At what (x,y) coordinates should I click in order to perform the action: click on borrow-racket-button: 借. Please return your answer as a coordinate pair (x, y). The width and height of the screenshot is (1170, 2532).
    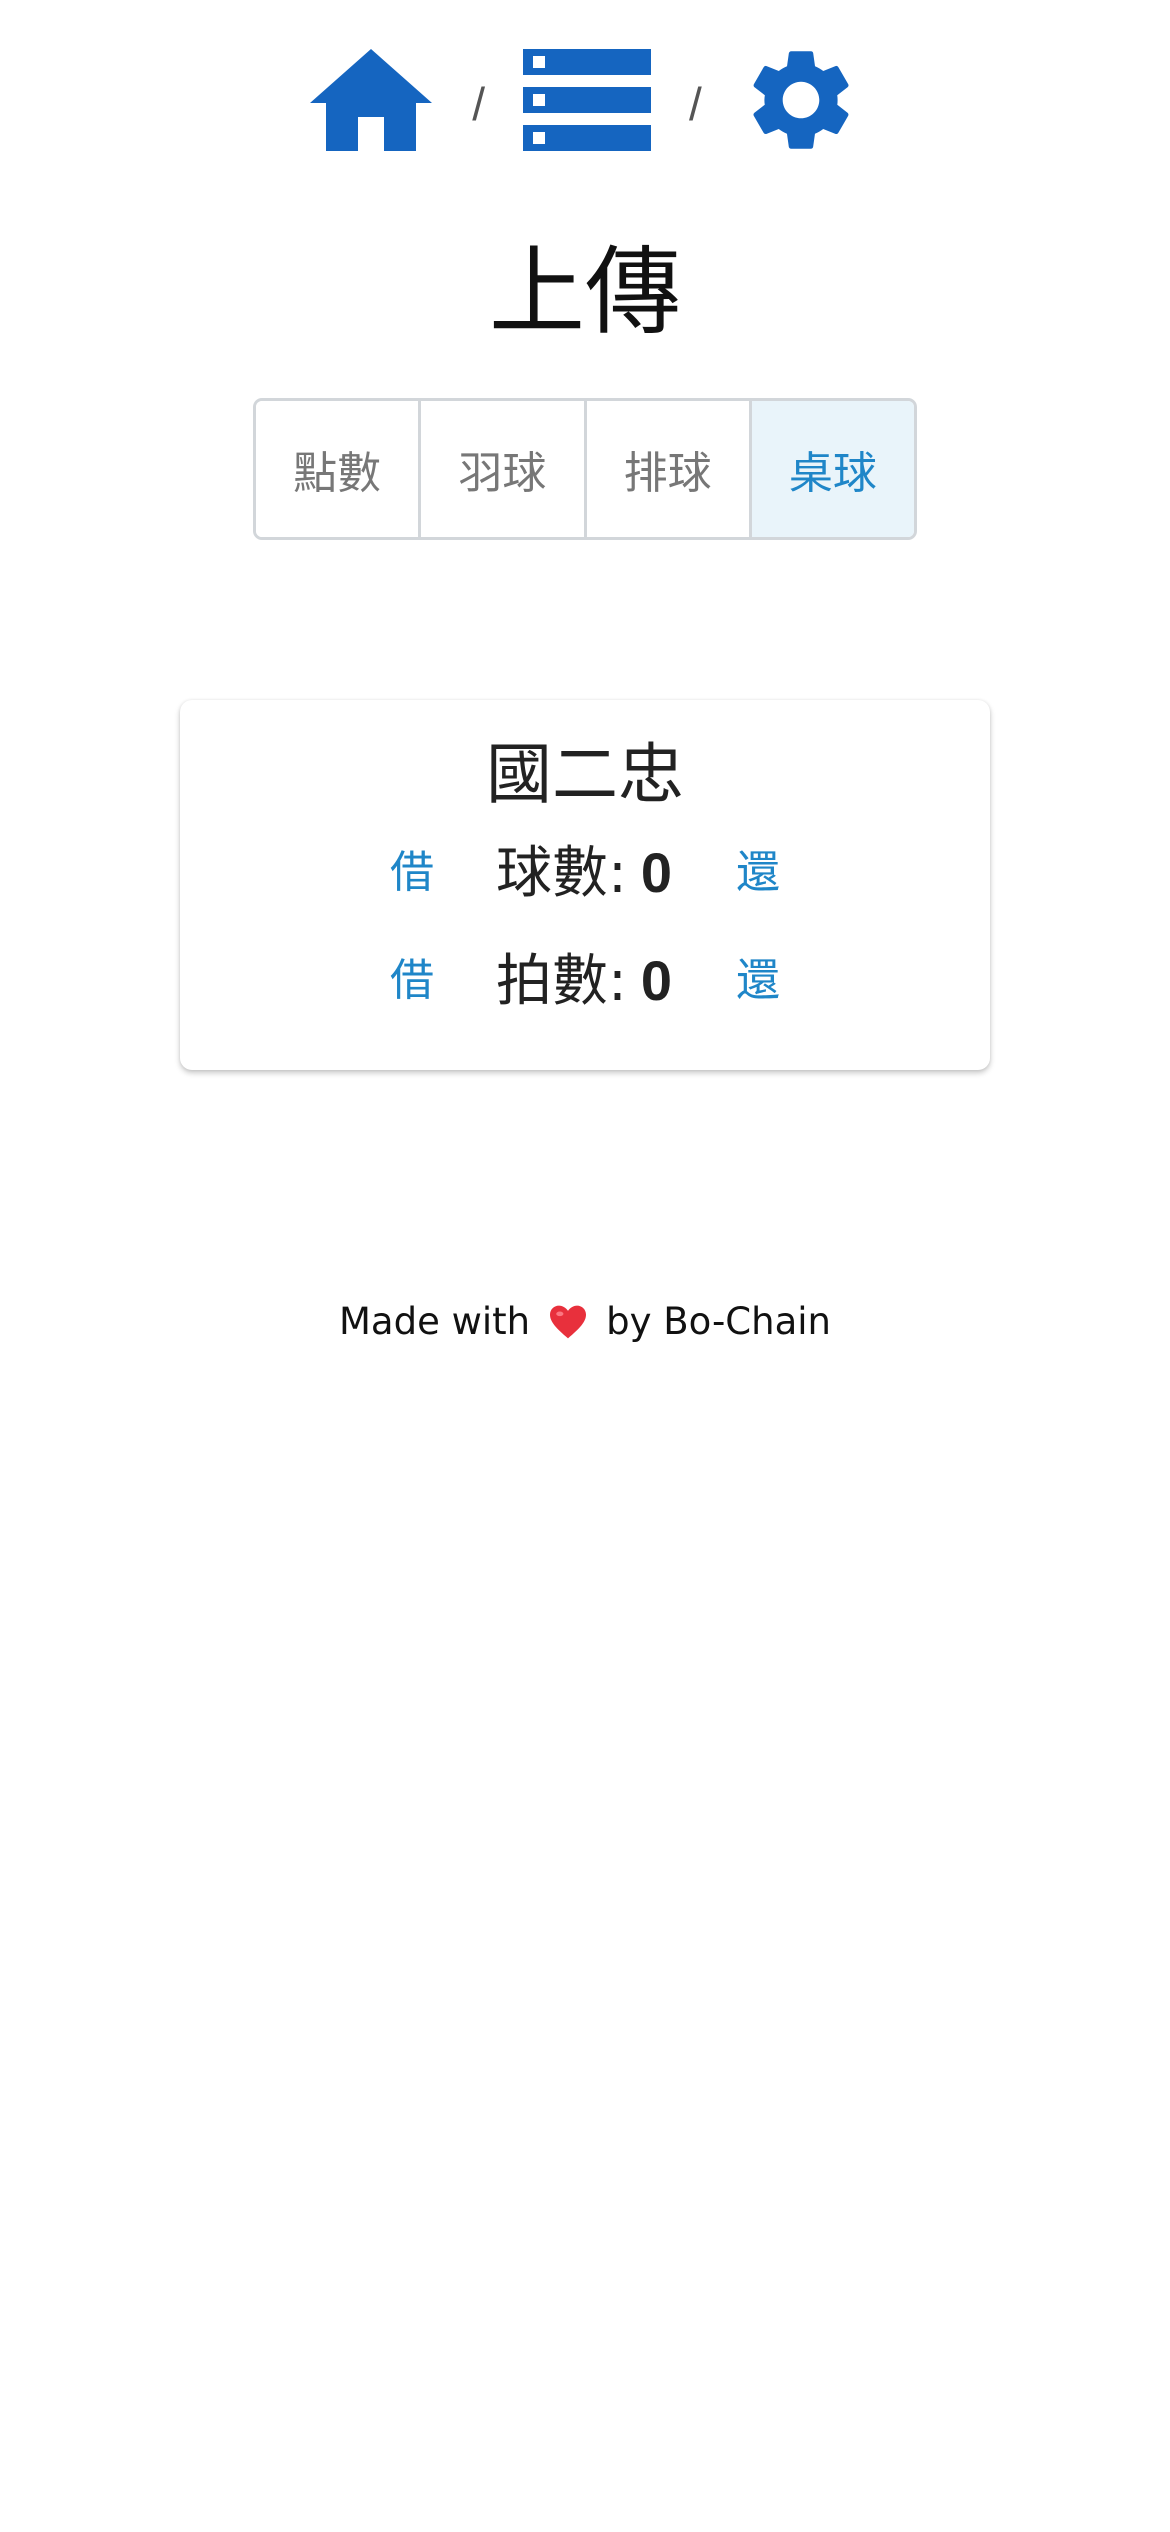
    Looking at the image, I should click on (412, 981).